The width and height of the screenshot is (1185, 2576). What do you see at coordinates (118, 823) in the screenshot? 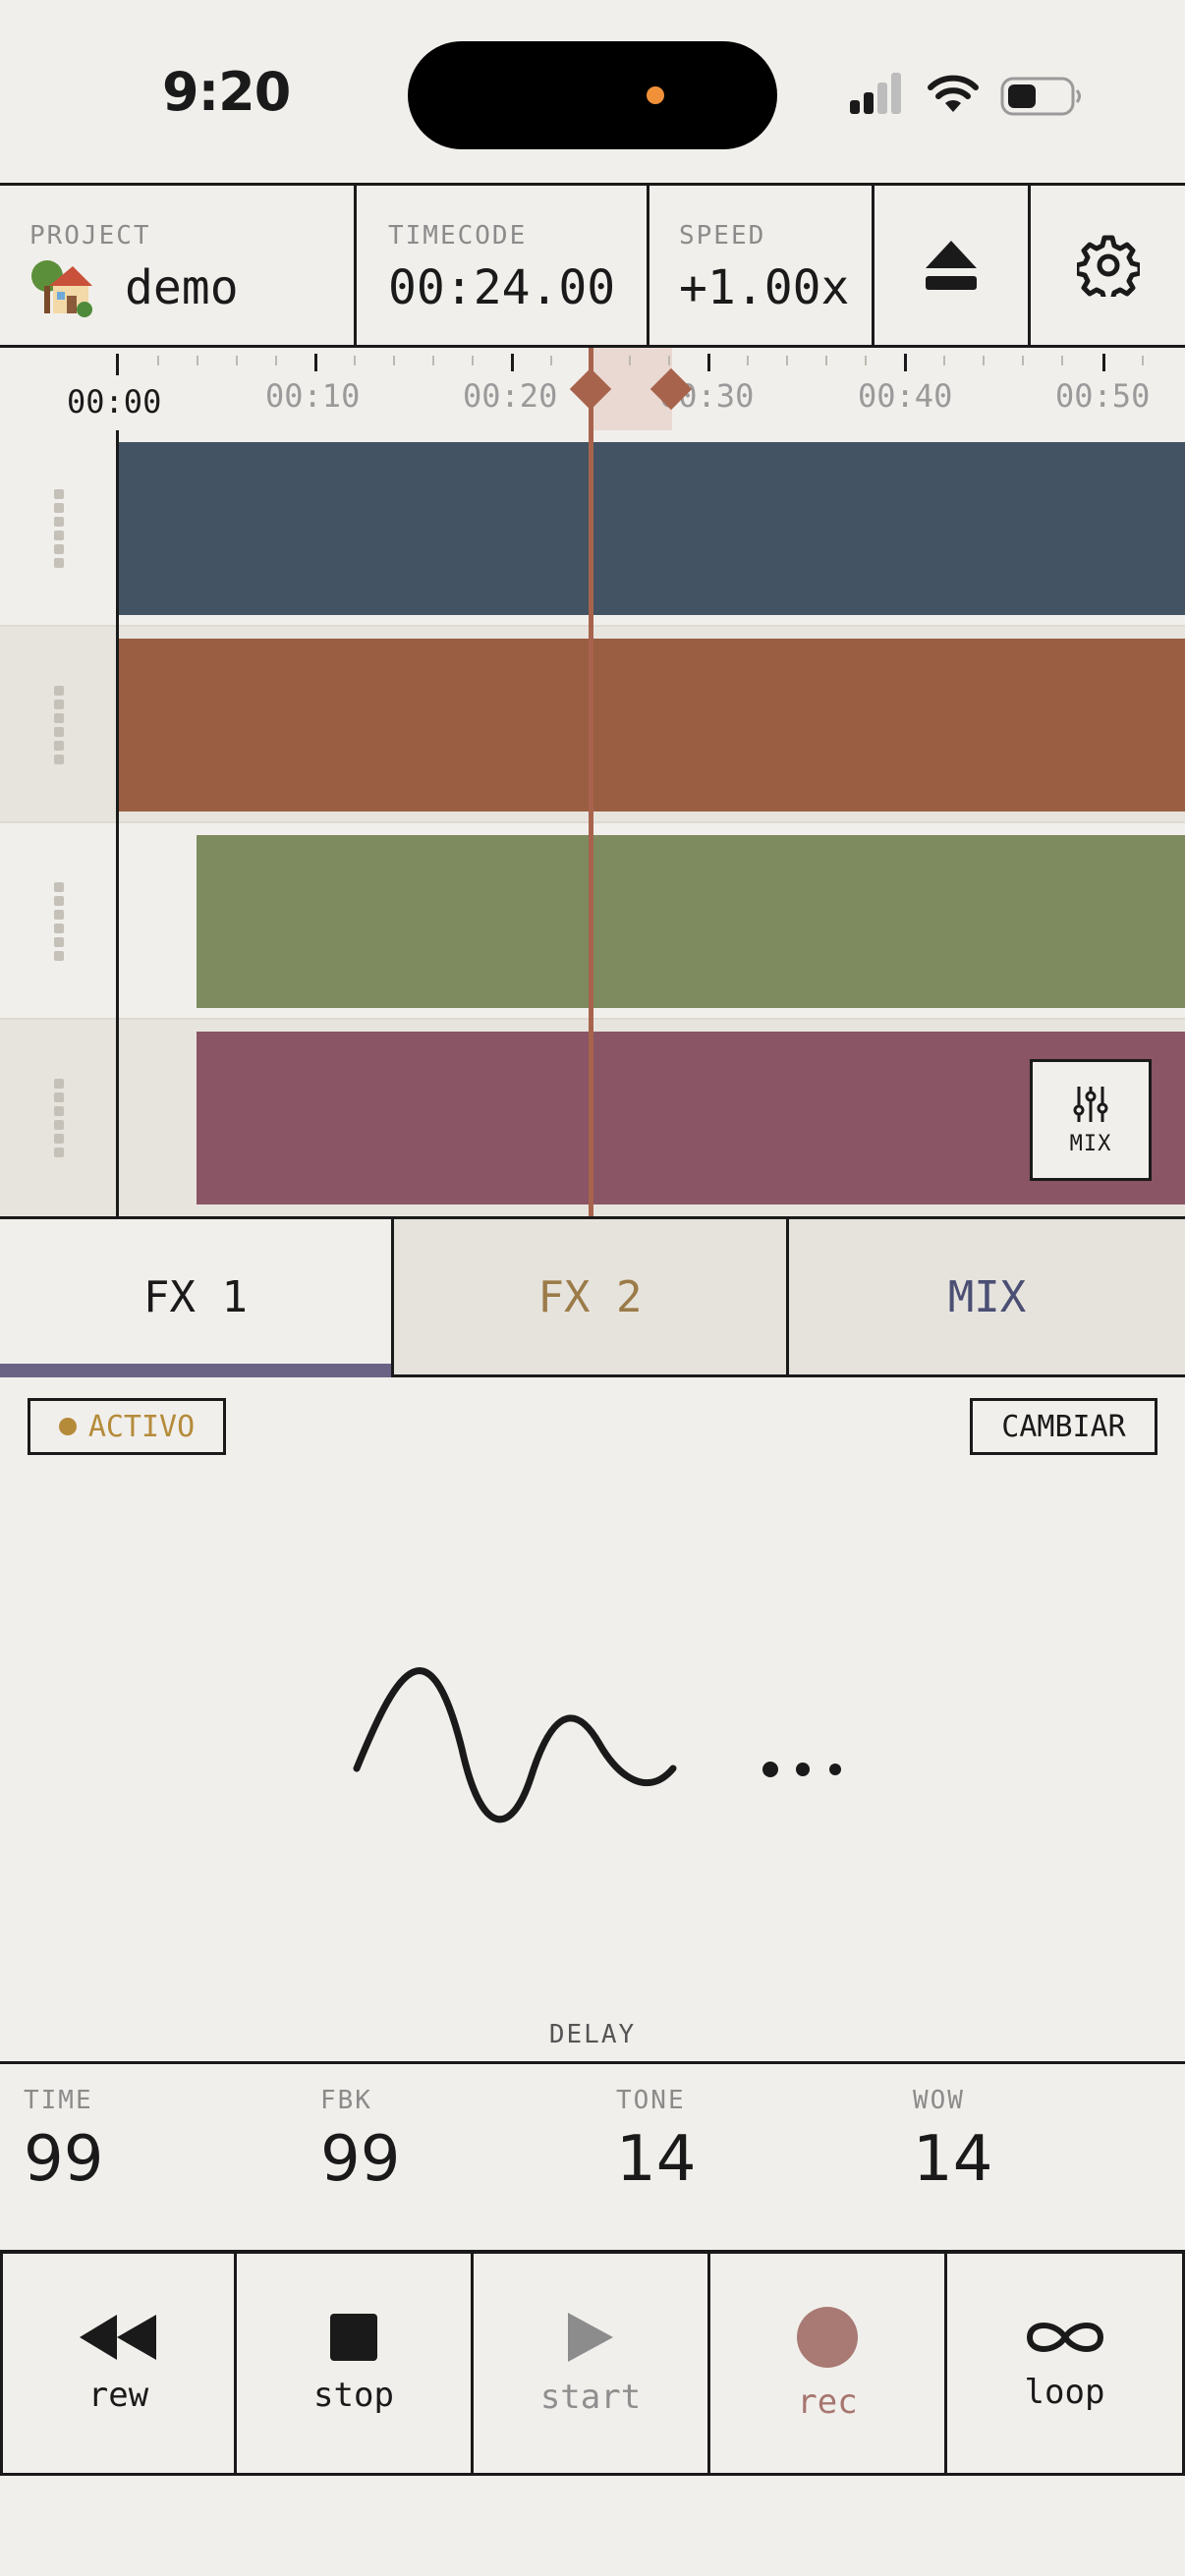
I see `timeline-start-line` at bounding box center [118, 823].